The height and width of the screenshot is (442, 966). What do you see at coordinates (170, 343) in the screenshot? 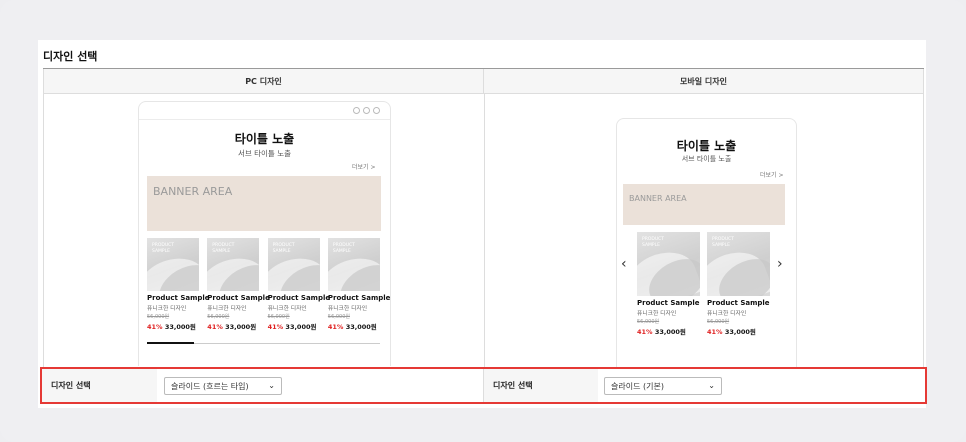
I see `pc-slider-progress` at bounding box center [170, 343].